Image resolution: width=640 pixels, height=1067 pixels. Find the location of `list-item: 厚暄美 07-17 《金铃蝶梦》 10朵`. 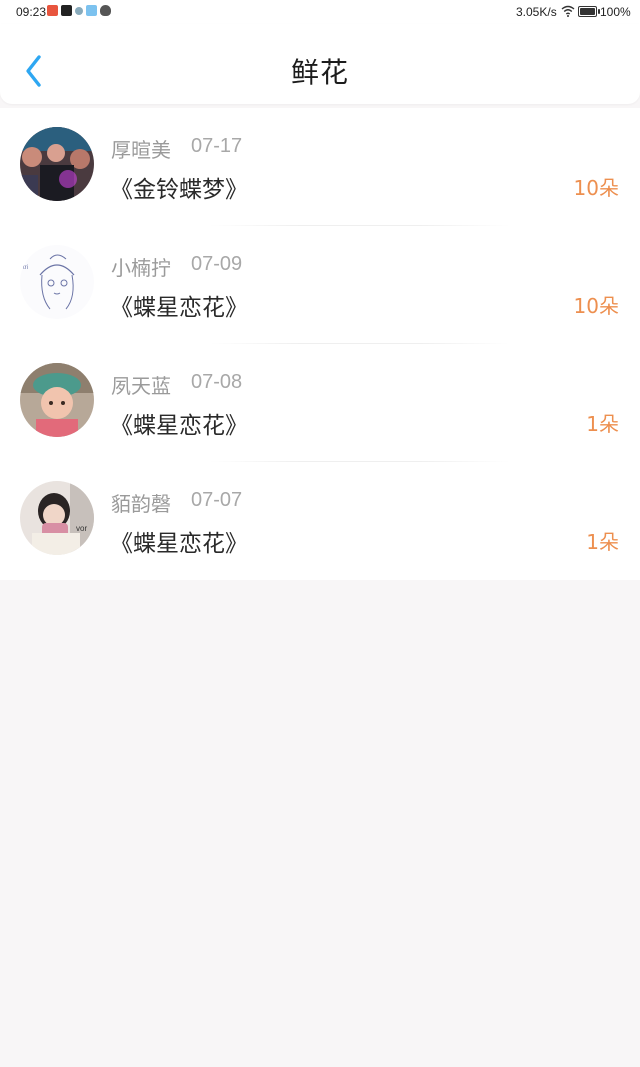

list-item: 厚暄美 07-17 《金铃蝶梦》 10朵 is located at coordinates (320, 167).